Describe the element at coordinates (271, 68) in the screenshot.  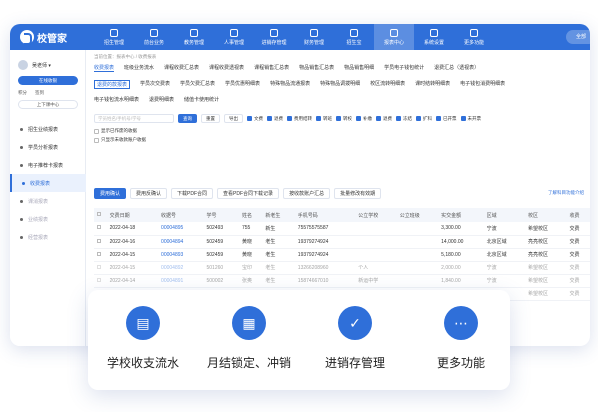
I see `tab-tabs1-4: 课程销售汇总表` at that location.